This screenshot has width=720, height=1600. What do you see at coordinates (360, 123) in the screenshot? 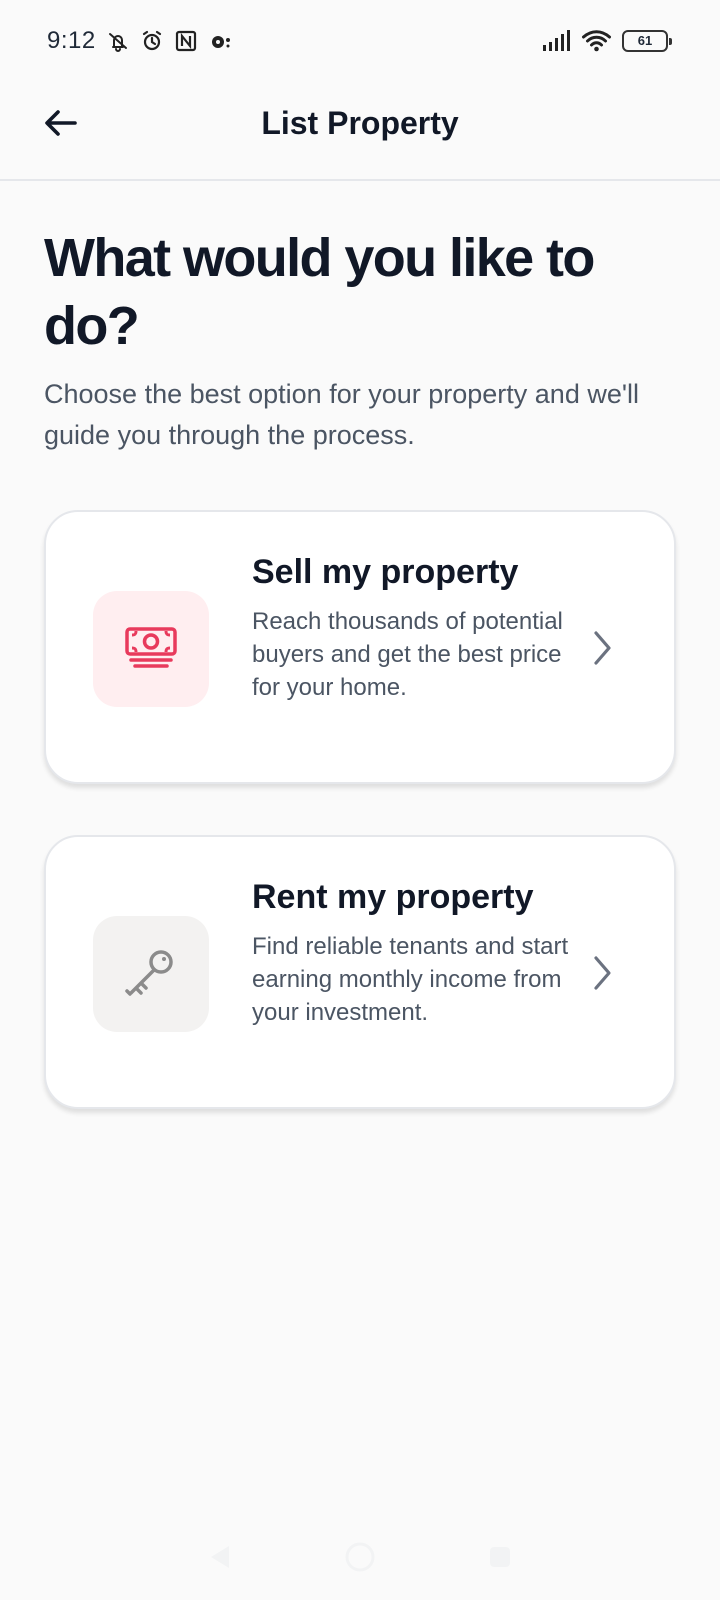
I see `page-title: List Property` at bounding box center [360, 123].